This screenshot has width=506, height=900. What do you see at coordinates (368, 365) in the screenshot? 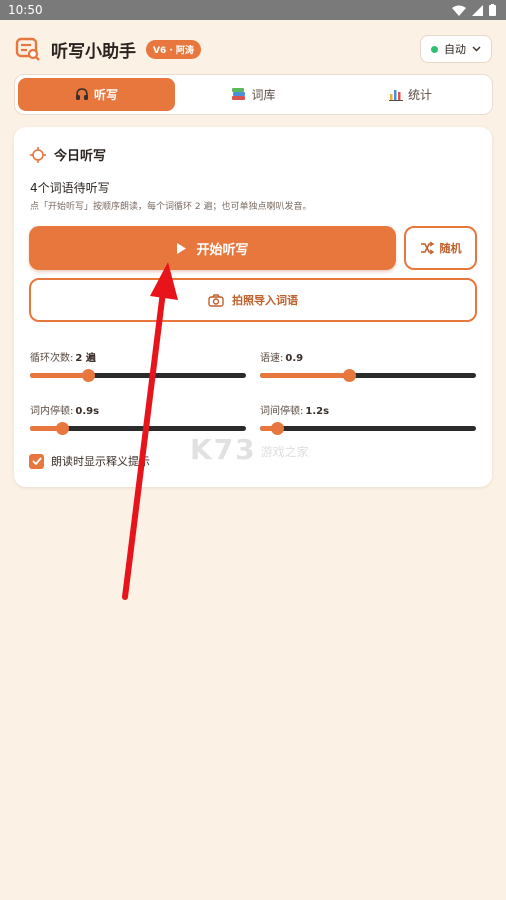
I see `speed-slider: 语速: 0.9` at bounding box center [368, 365].